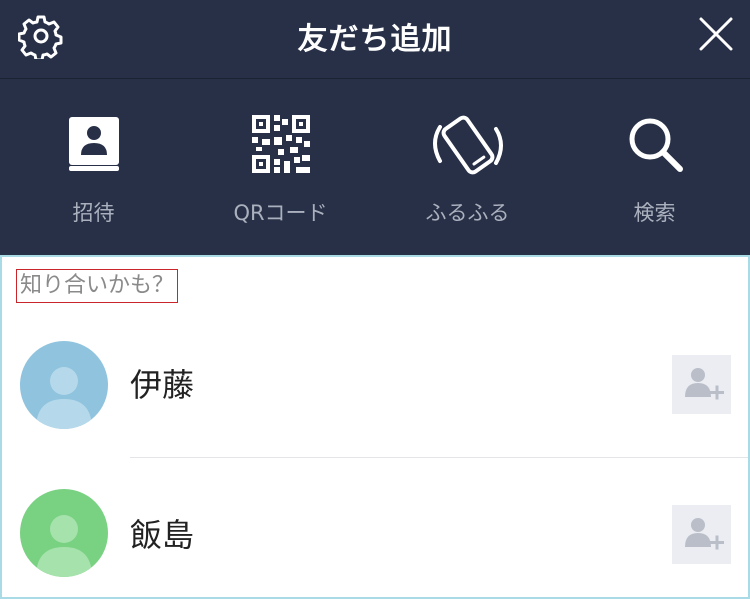 This screenshot has height=599, width=750. I want to click on shake-button: ふるふる, so click(467, 167).